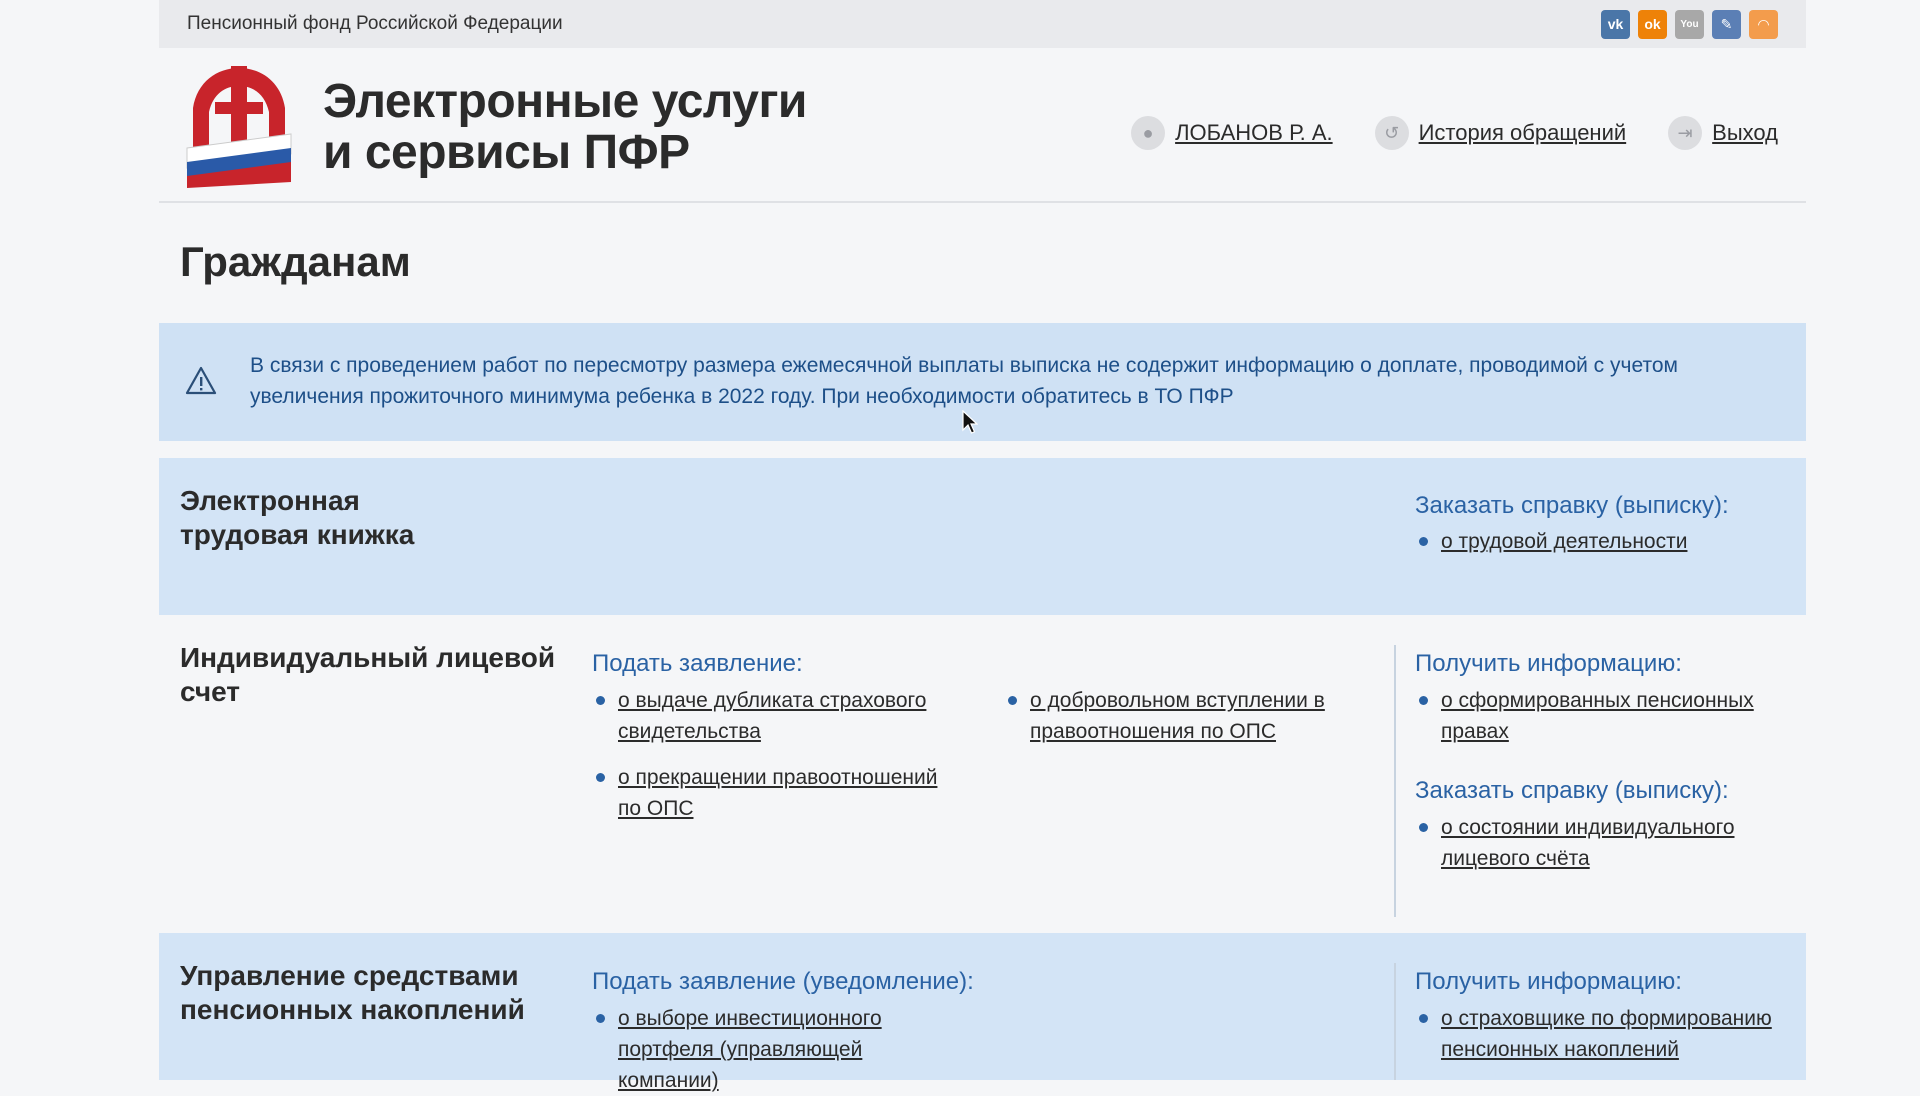 The width and height of the screenshot is (1920, 1096). I want to click on section-title-line1: Индивидуальный лицевой, so click(368, 657).